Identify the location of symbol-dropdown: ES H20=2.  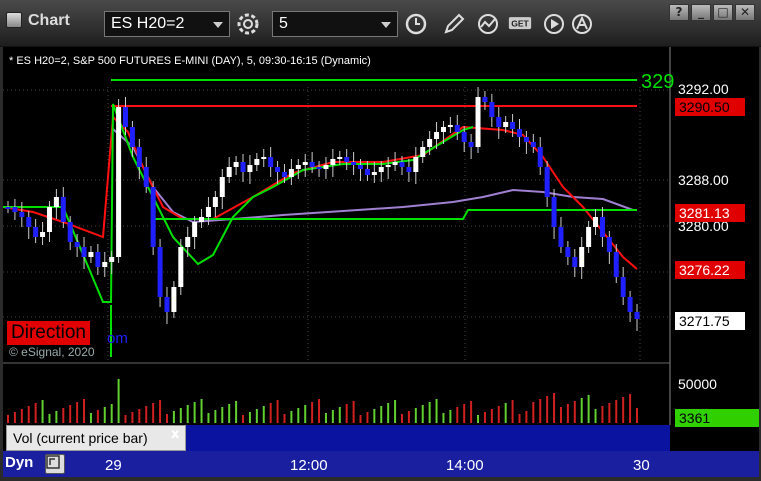
(167, 24).